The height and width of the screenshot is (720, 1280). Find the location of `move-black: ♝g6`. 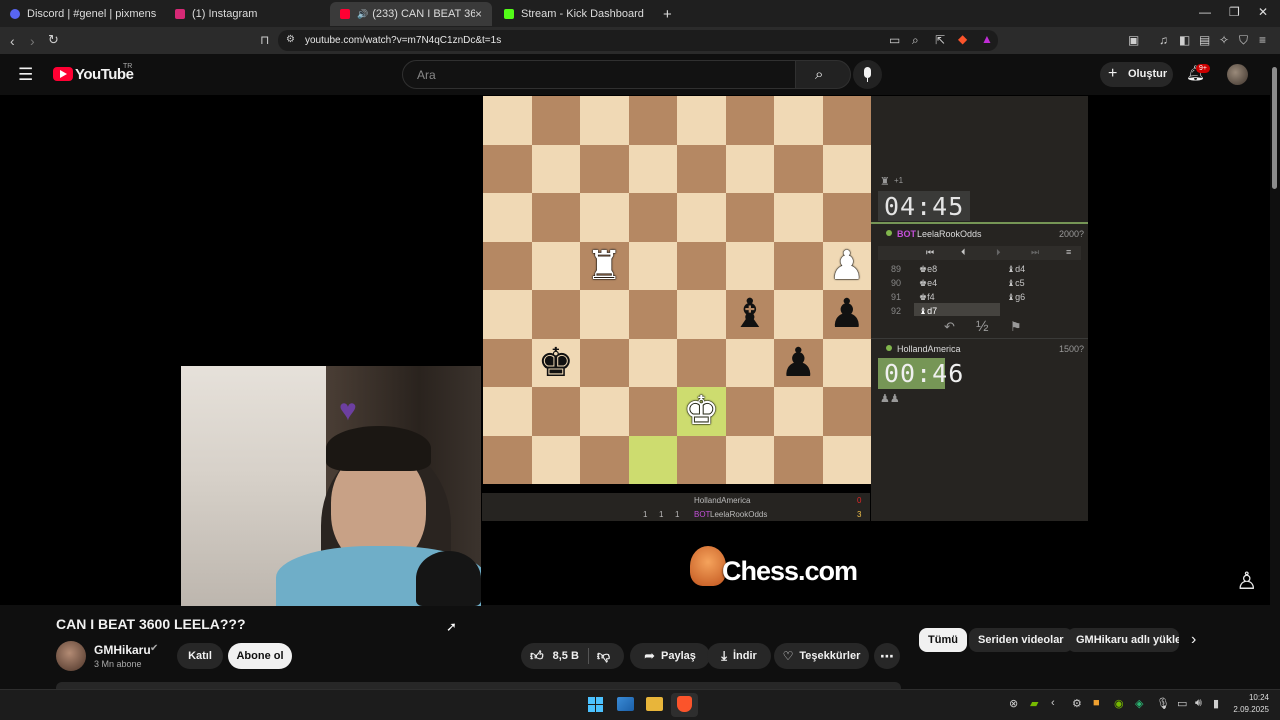

move-black: ♝g6 is located at coordinates (1016, 297).